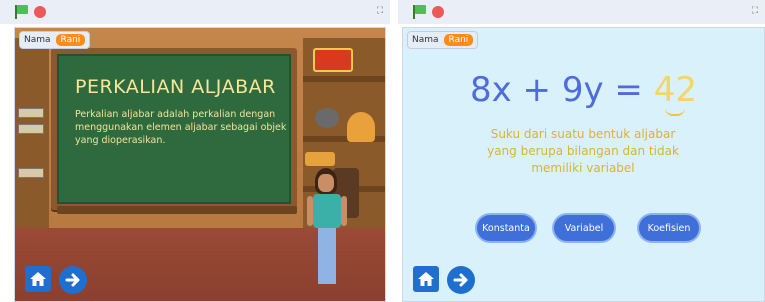  What do you see at coordinates (327, 228) in the screenshot?
I see `teacher-character` at bounding box center [327, 228].